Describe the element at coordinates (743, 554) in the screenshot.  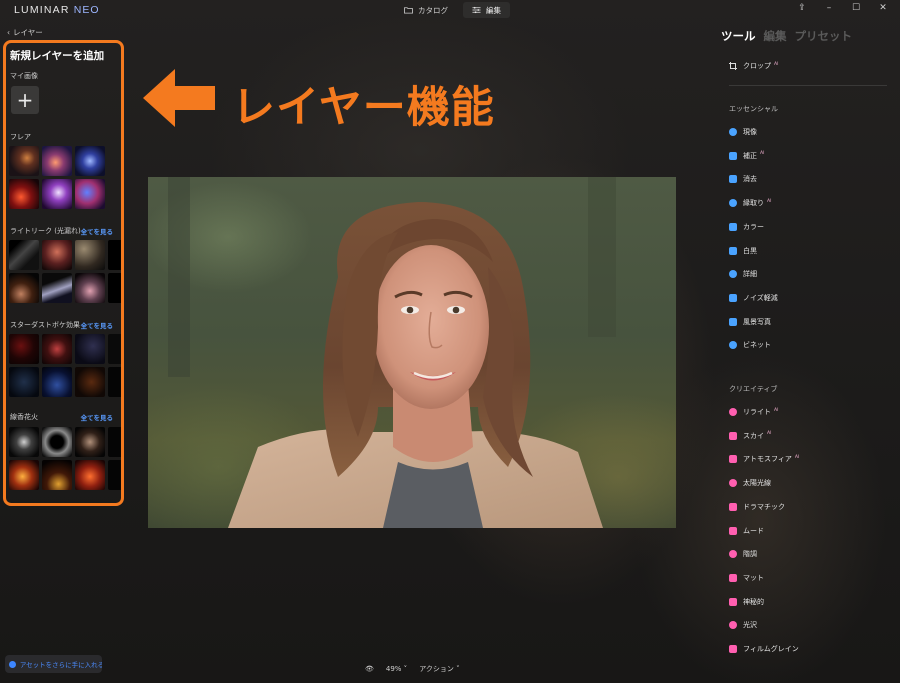
I see `tool-toning: 階調` at that location.